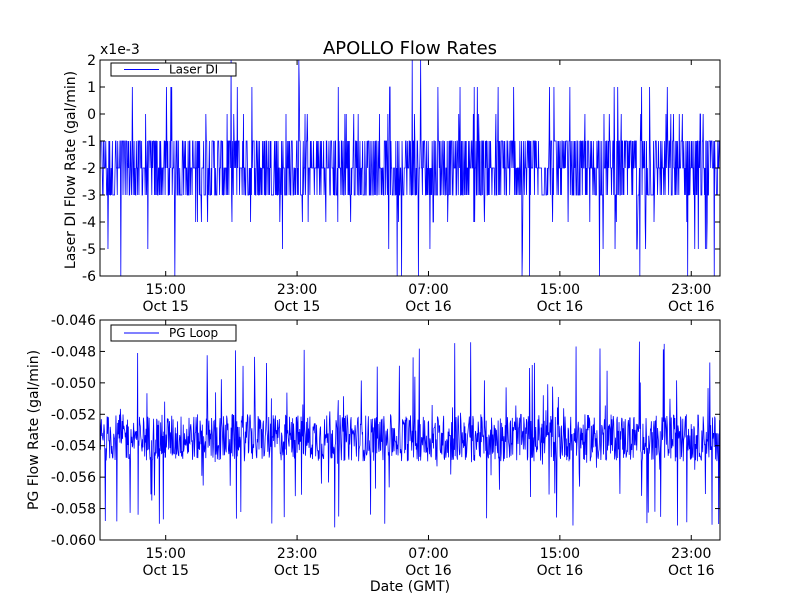  What do you see at coordinates (73, 384) in the screenshot?
I see `y-tick-label: -0.050` at bounding box center [73, 384].